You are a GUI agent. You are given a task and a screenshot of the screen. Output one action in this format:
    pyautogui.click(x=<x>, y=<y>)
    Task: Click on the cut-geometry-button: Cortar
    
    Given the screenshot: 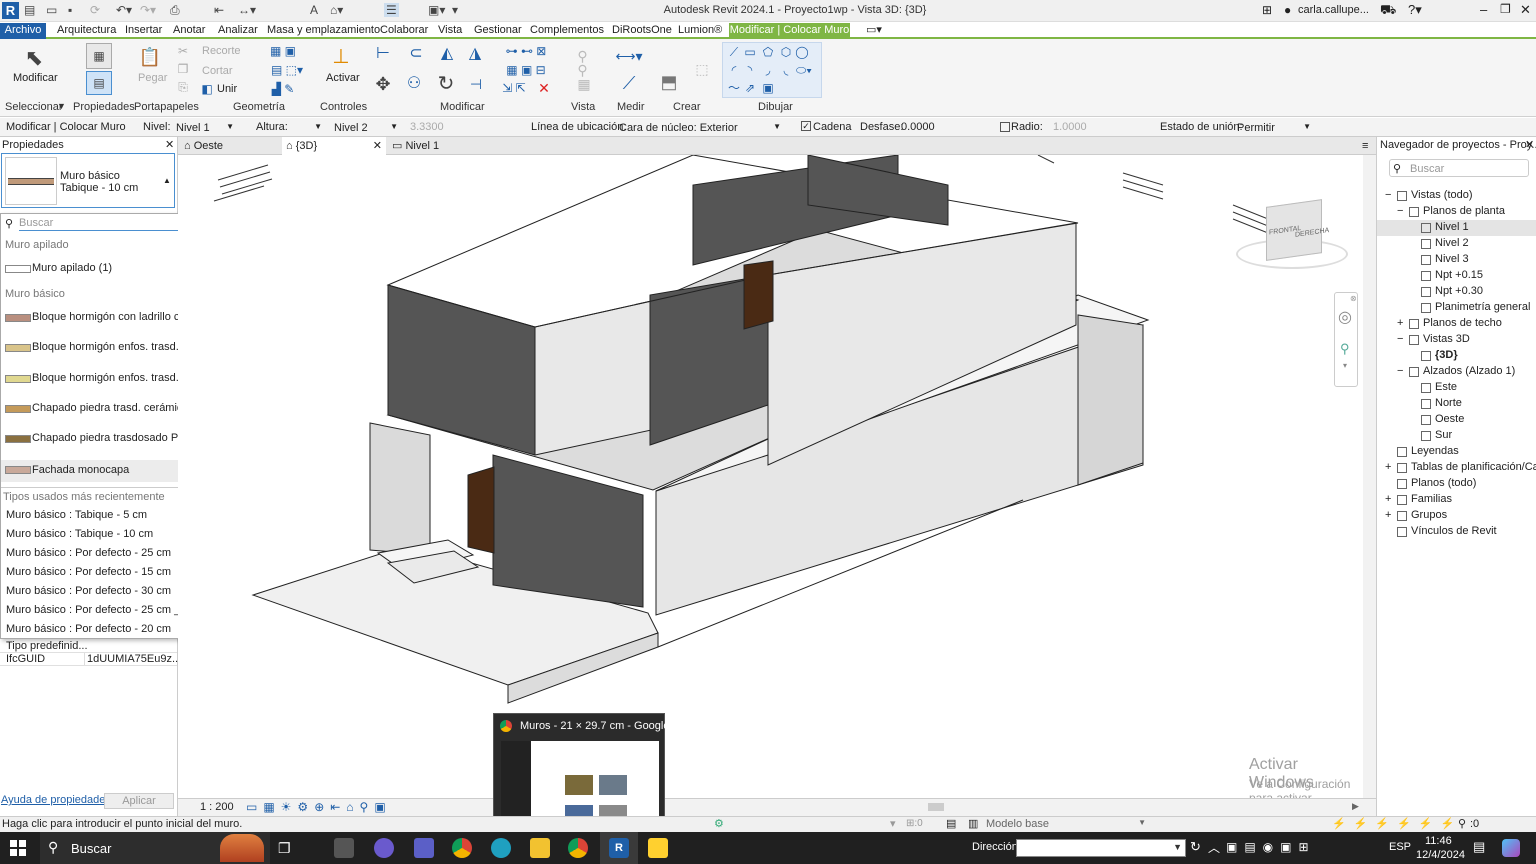 What is the action you would take?
    pyautogui.click(x=217, y=71)
    